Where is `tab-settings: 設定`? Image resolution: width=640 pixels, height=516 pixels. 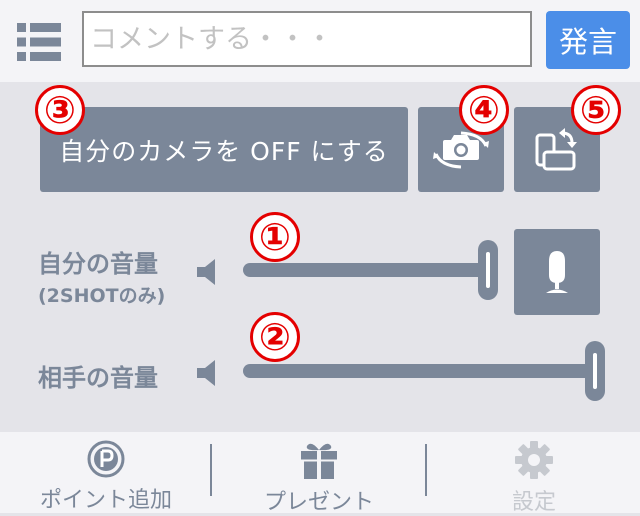
tab-settings: 設定 is located at coordinates (534, 473).